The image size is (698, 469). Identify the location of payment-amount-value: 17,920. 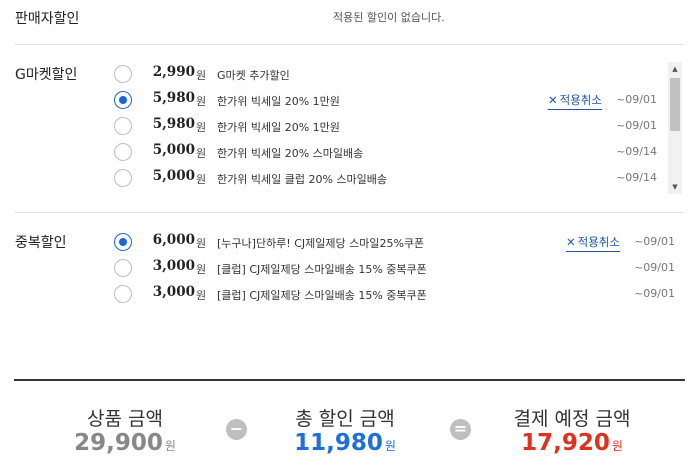
(565, 443).